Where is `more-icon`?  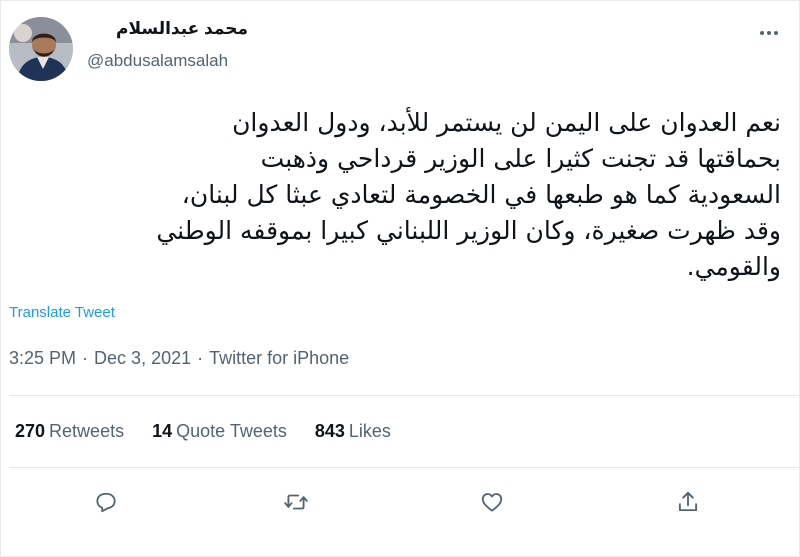
more-icon is located at coordinates (769, 33).